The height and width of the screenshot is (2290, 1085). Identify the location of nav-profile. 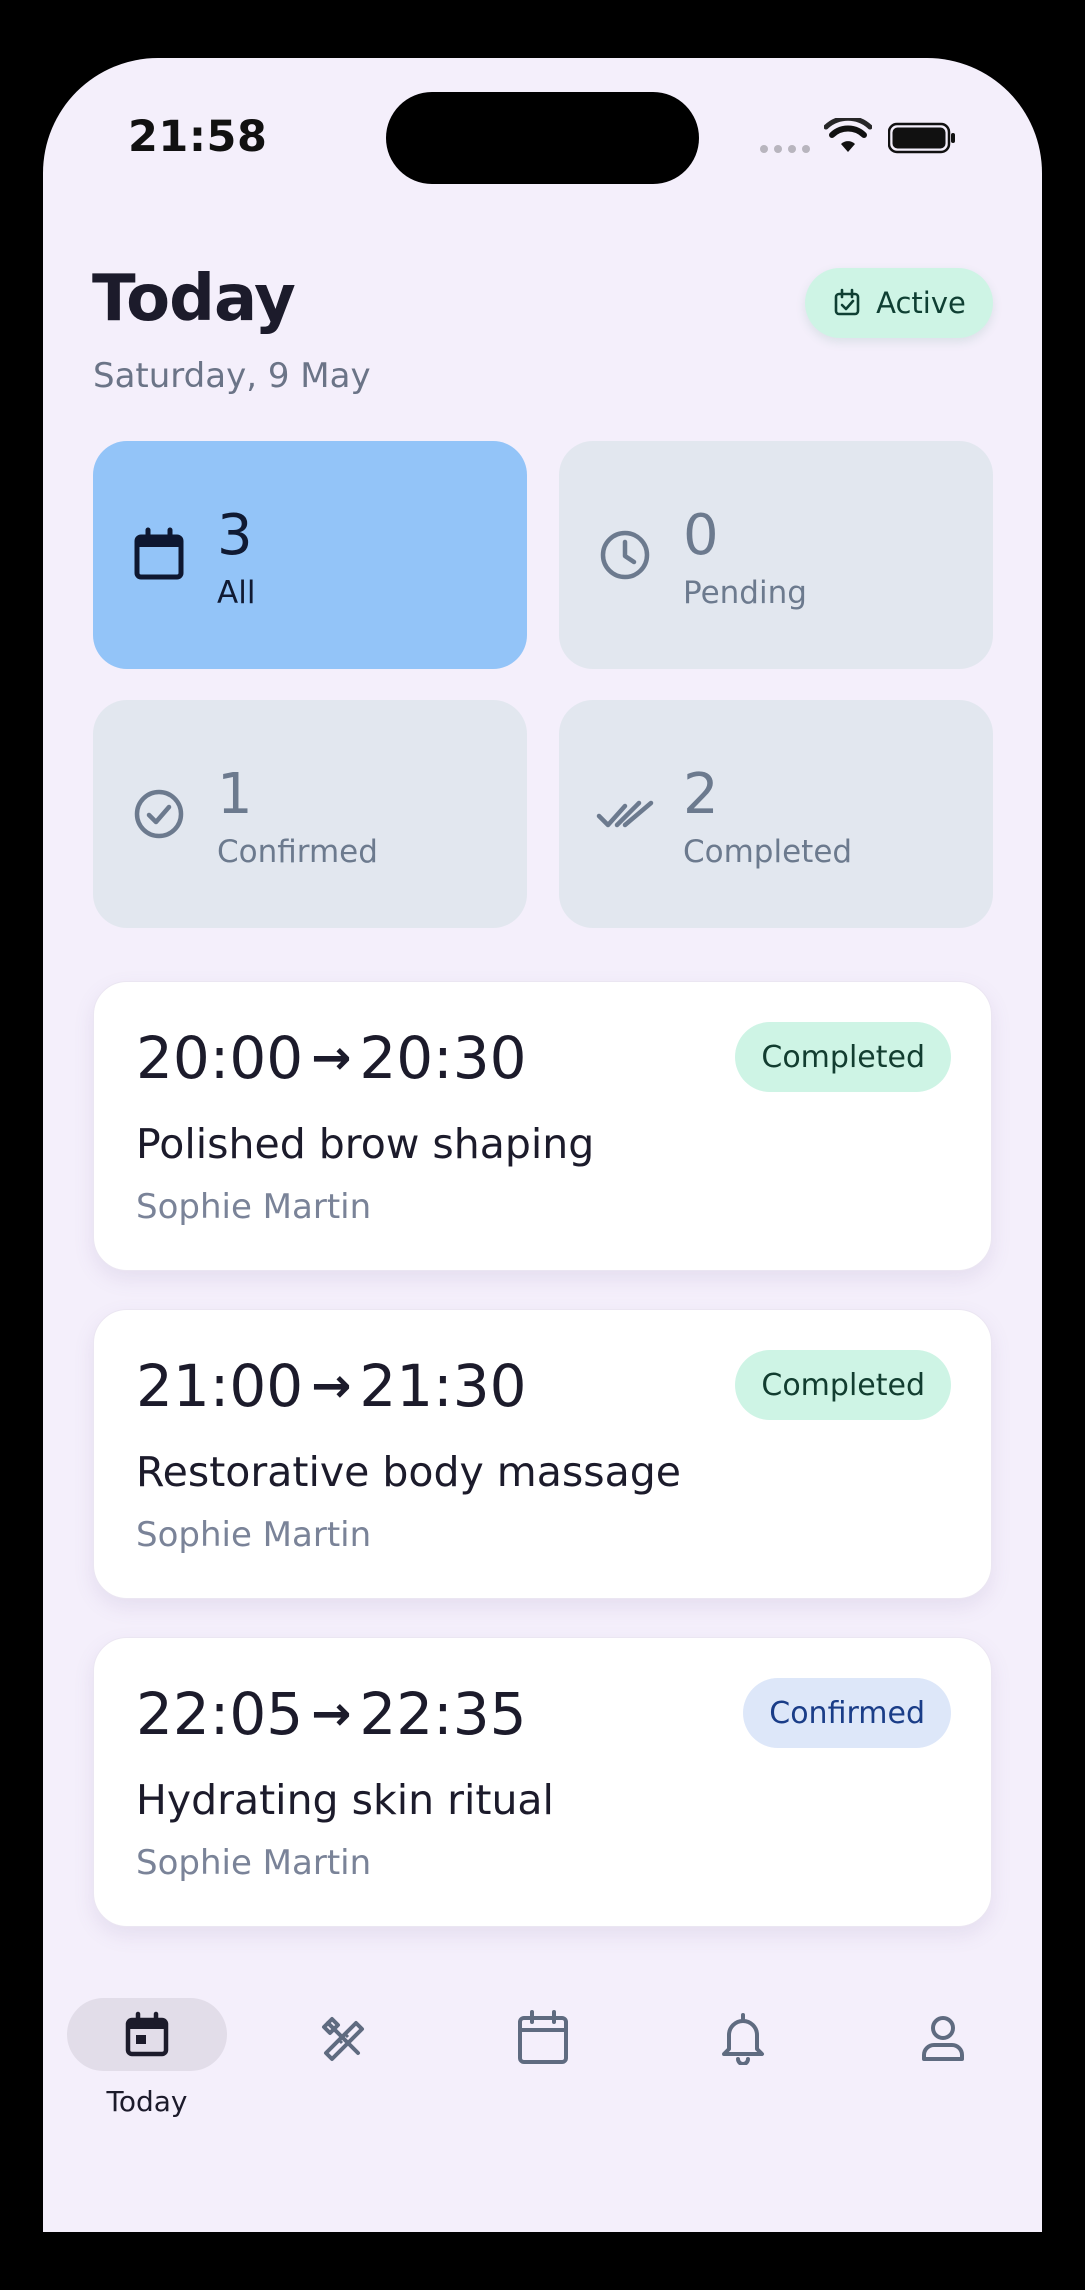
(943, 2043).